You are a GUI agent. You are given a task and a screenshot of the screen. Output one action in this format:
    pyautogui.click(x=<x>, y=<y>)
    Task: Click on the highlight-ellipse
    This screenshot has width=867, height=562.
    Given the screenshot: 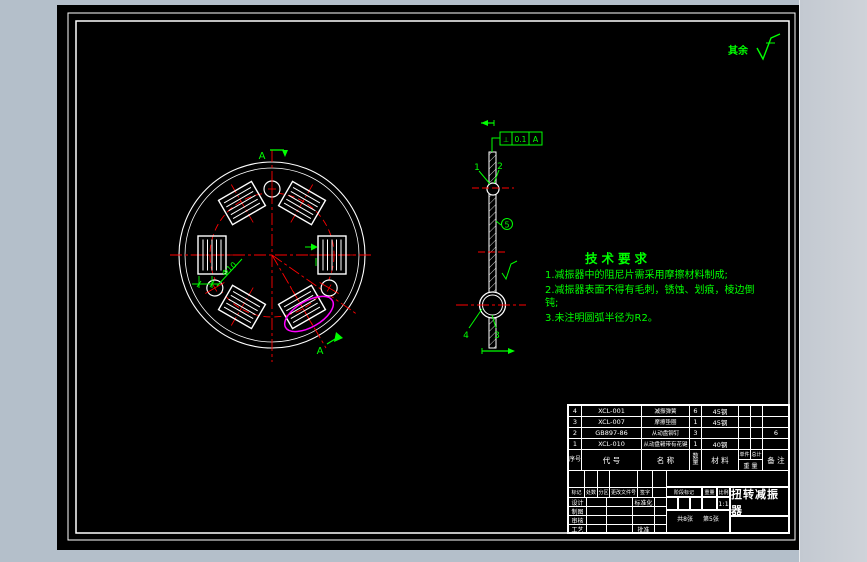 What is the action you would take?
    pyautogui.click(x=309, y=314)
    